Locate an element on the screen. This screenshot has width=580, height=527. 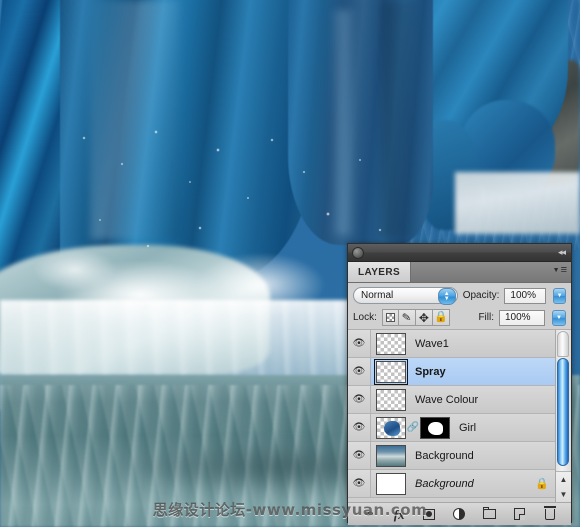
fill-label: Fill: is located at coordinates (486, 317).